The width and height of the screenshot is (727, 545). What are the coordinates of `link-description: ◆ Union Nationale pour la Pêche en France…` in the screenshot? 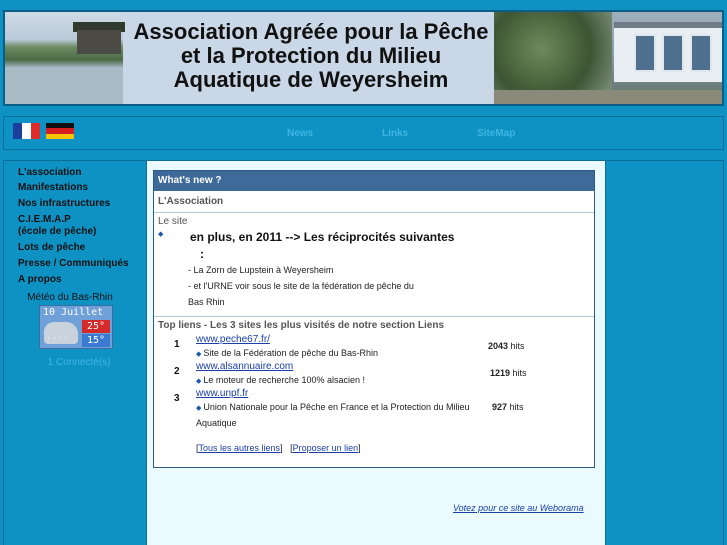 It's located at (333, 415).